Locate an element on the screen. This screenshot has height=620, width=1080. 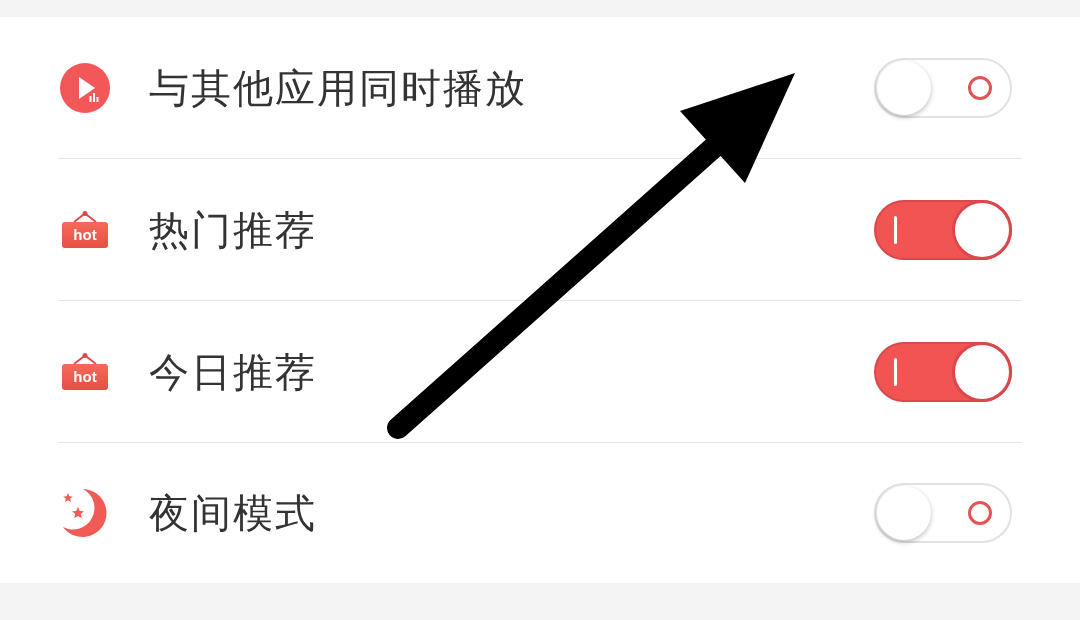
setting-label: 与其他应用同时播放 is located at coordinates (338, 87).